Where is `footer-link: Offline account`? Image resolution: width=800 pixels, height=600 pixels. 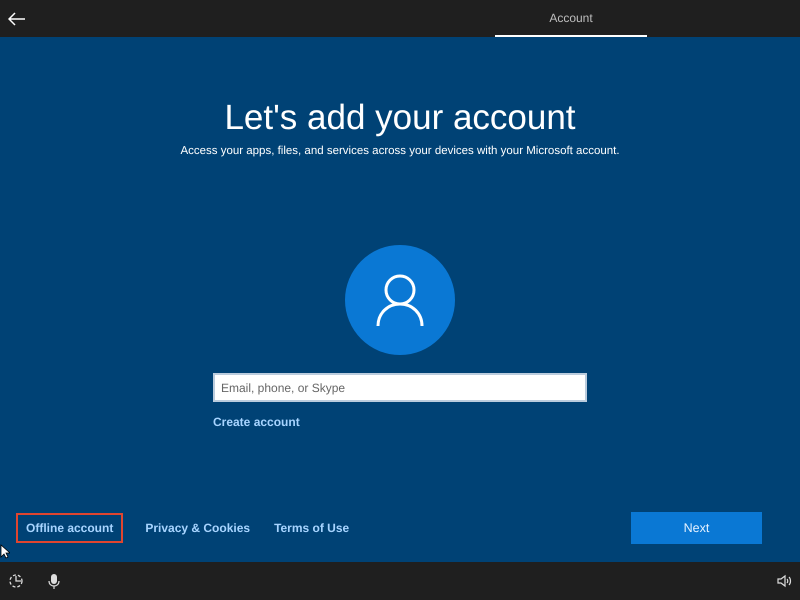 footer-link: Offline account is located at coordinates (70, 528).